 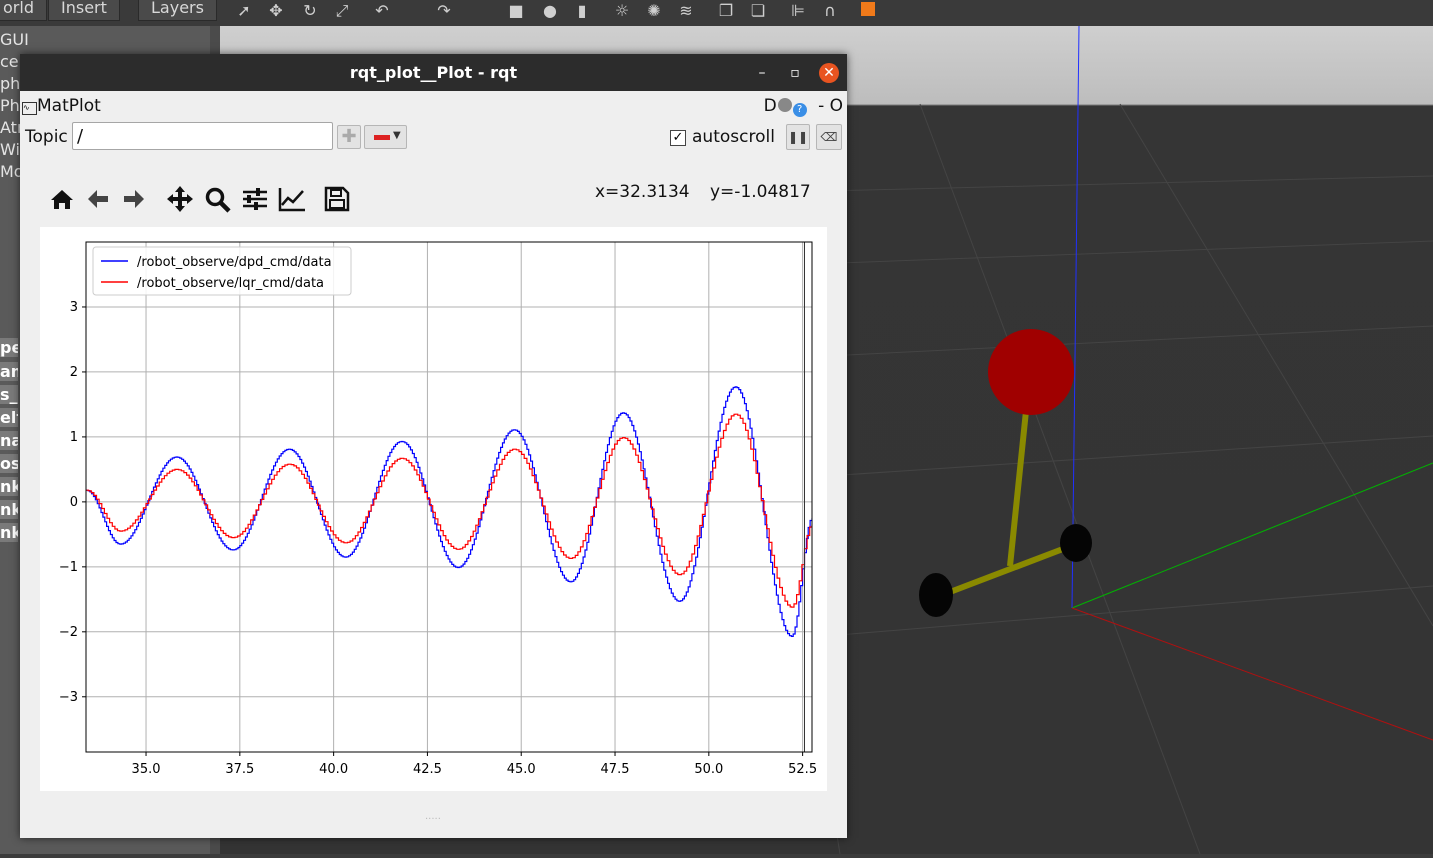 What do you see at coordinates (798, 11) in the screenshot?
I see `align-icon: ⊫` at bounding box center [798, 11].